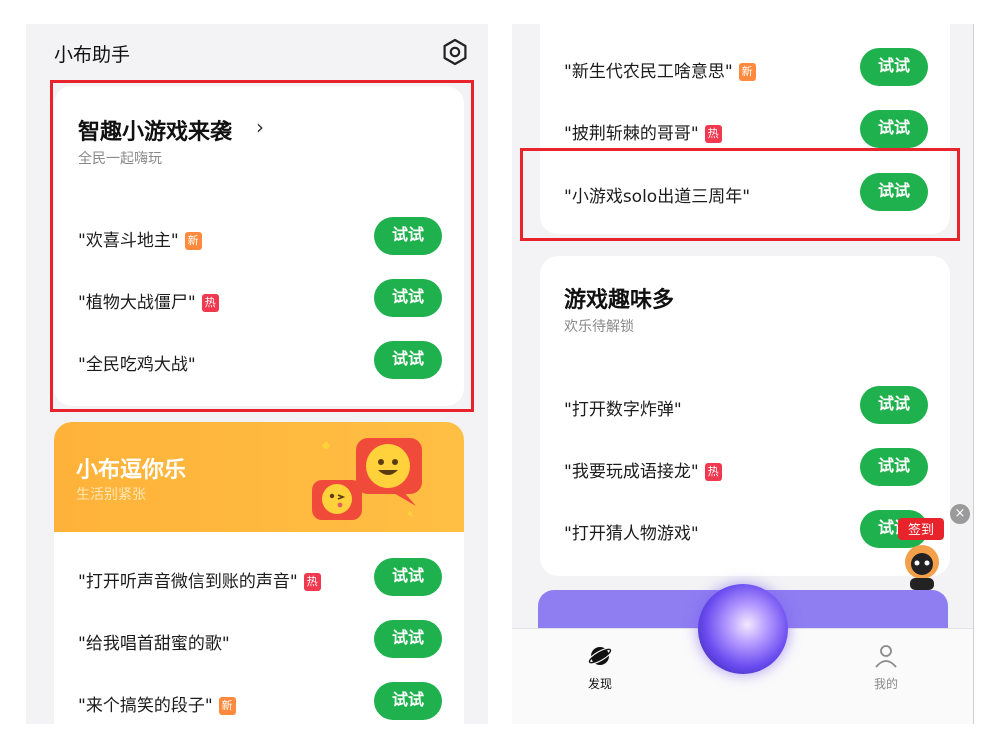  Describe the element at coordinates (921, 530) in the screenshot. I see `checkin-label: 签到` at that location.